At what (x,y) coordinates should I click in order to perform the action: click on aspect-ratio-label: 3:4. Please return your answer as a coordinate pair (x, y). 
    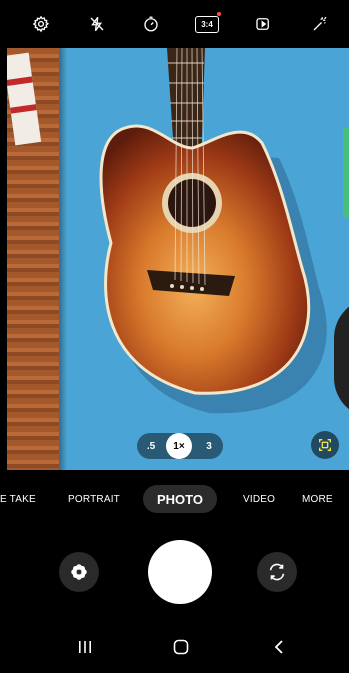
    Looking at the image, I should click on (207, 24).